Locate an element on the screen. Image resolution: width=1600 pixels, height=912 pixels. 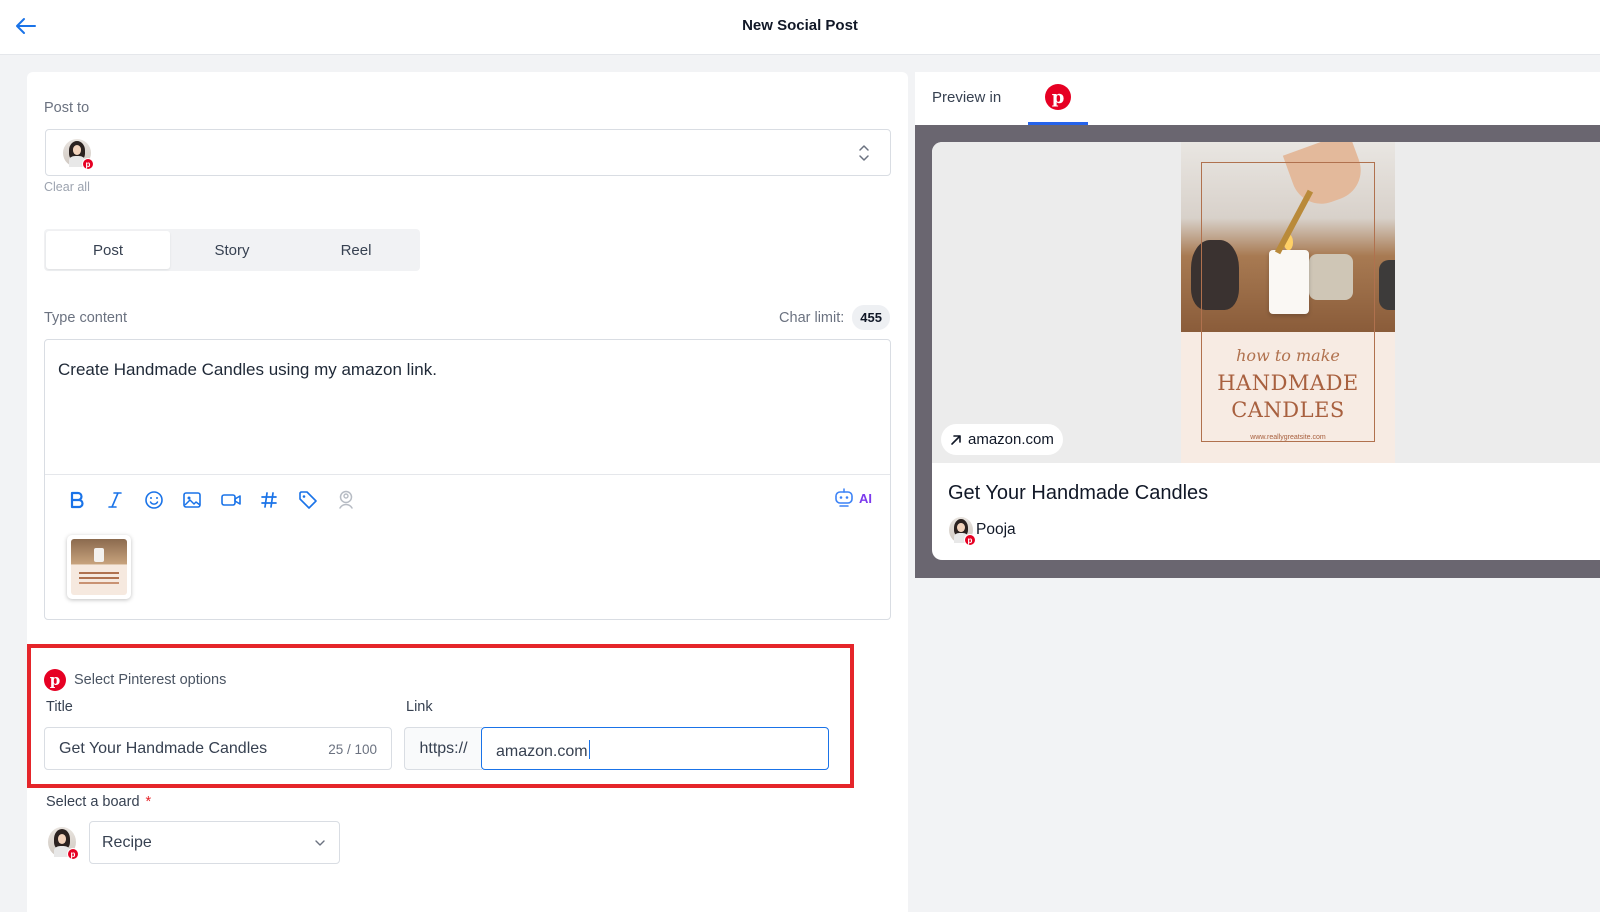
editor-divider is located at coordinates (467, 474).